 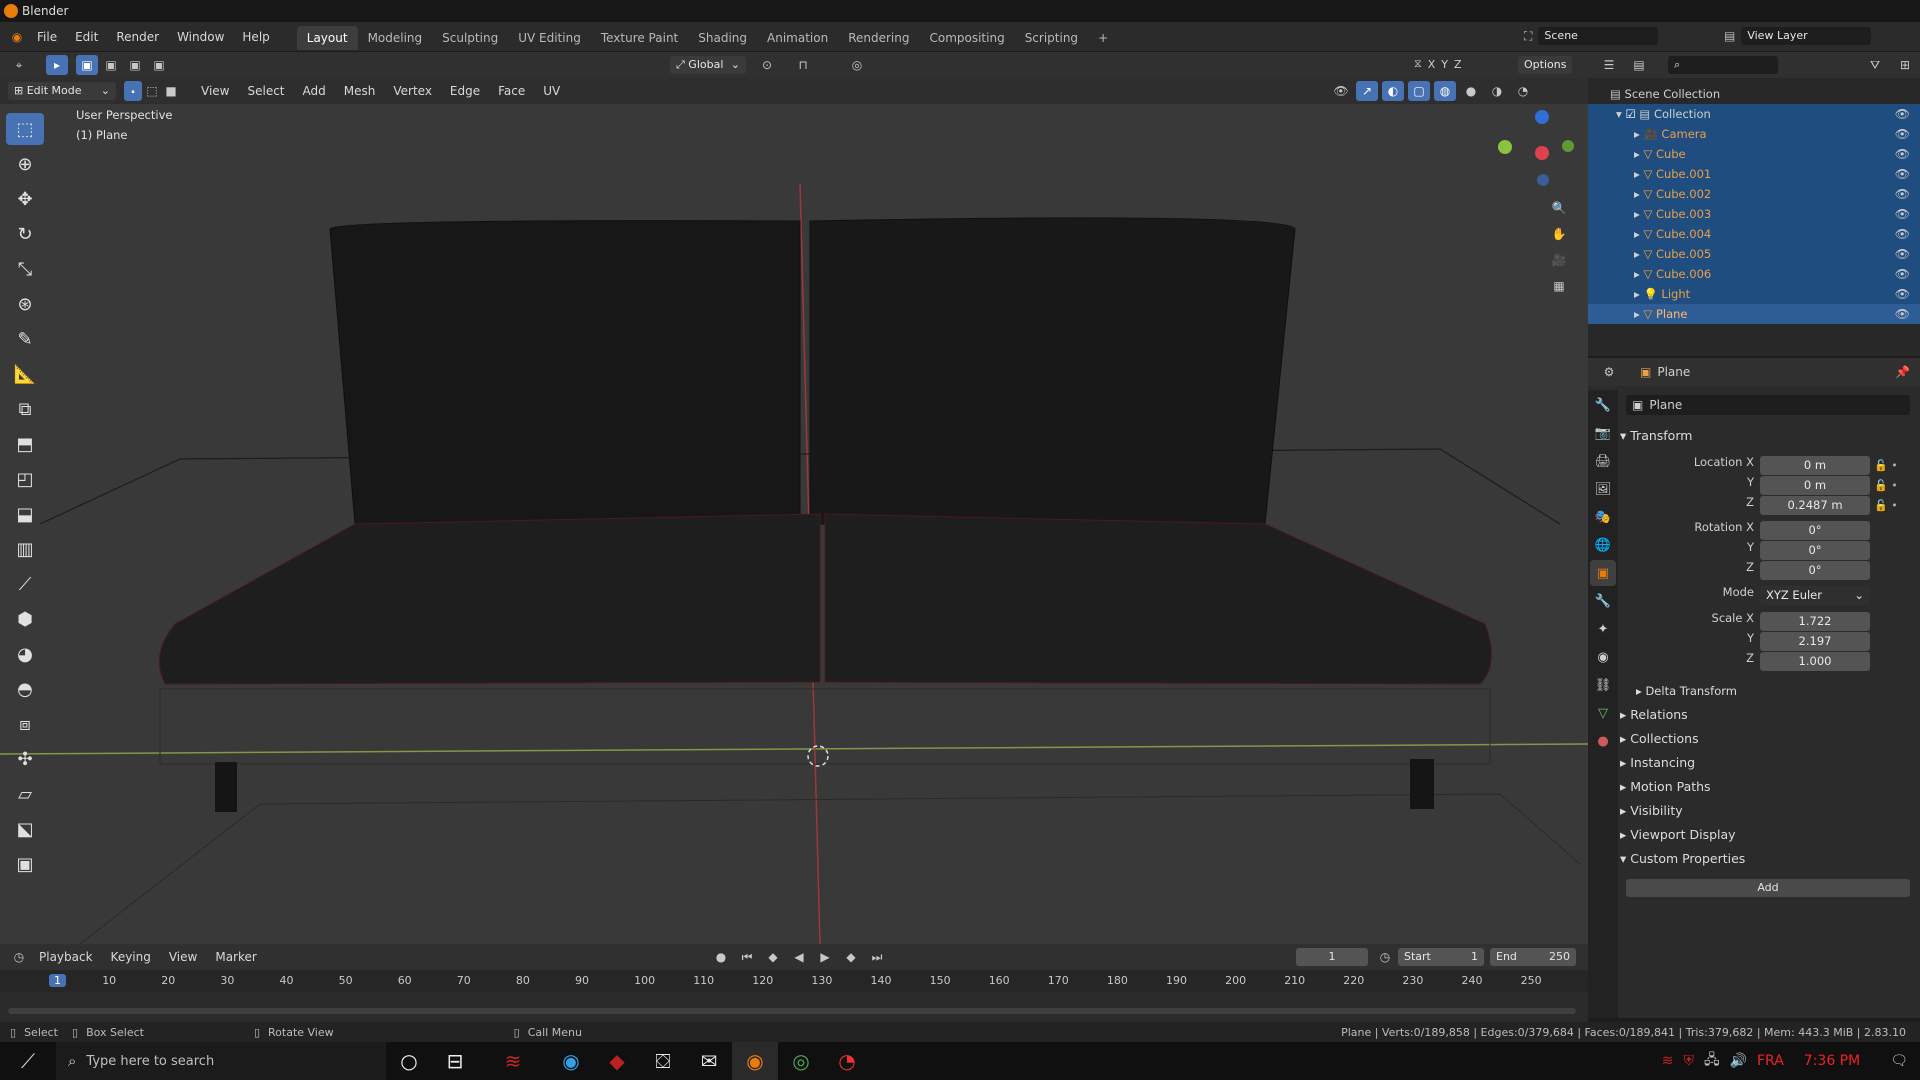 What do you see at coordinates (25, 864) in the screenshot?
I see `image-tool-icon: ▣` at bounding box center [25, 864].